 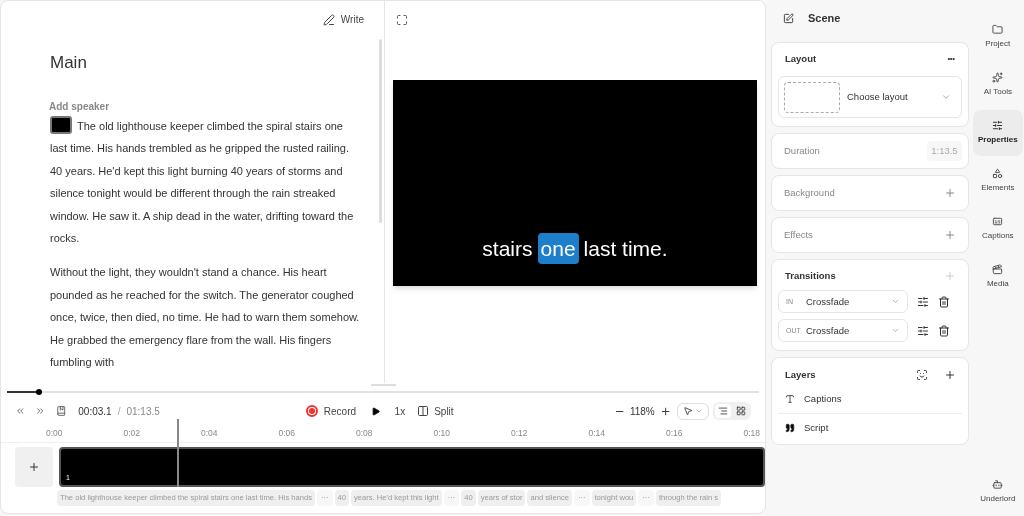 I want to click on layers-title: Layers, so click(x=800, y=375).